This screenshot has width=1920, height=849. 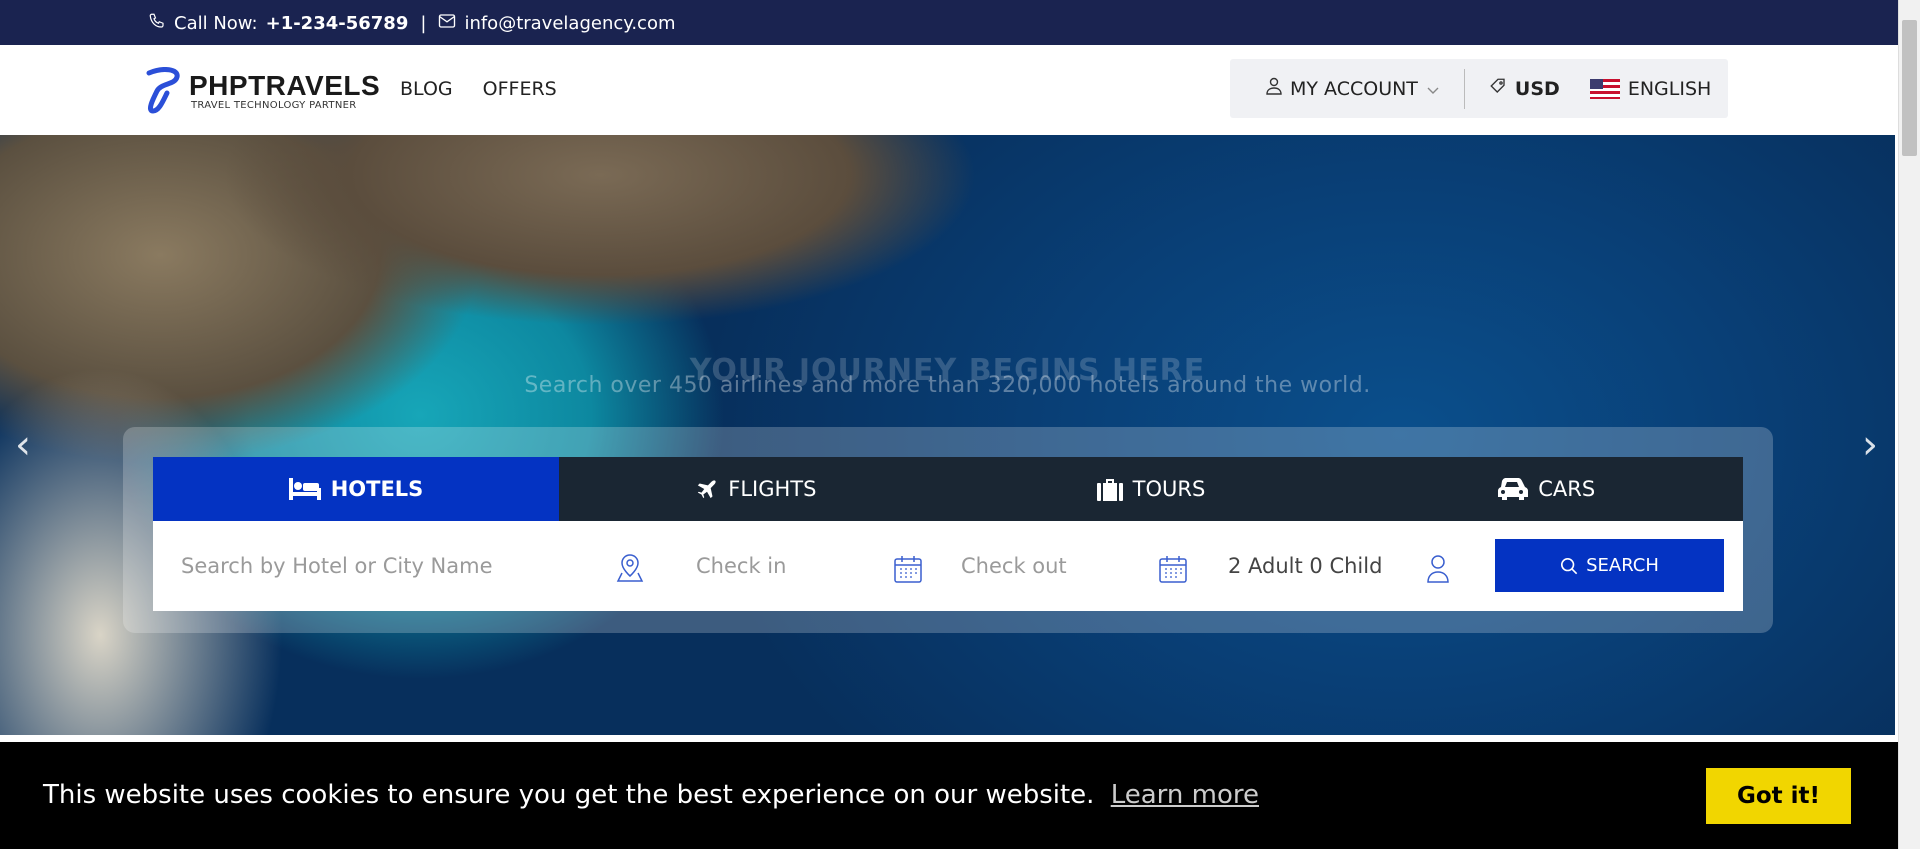 I want to click on language-selector: ENGLISH, so click(x=1650, y=88).